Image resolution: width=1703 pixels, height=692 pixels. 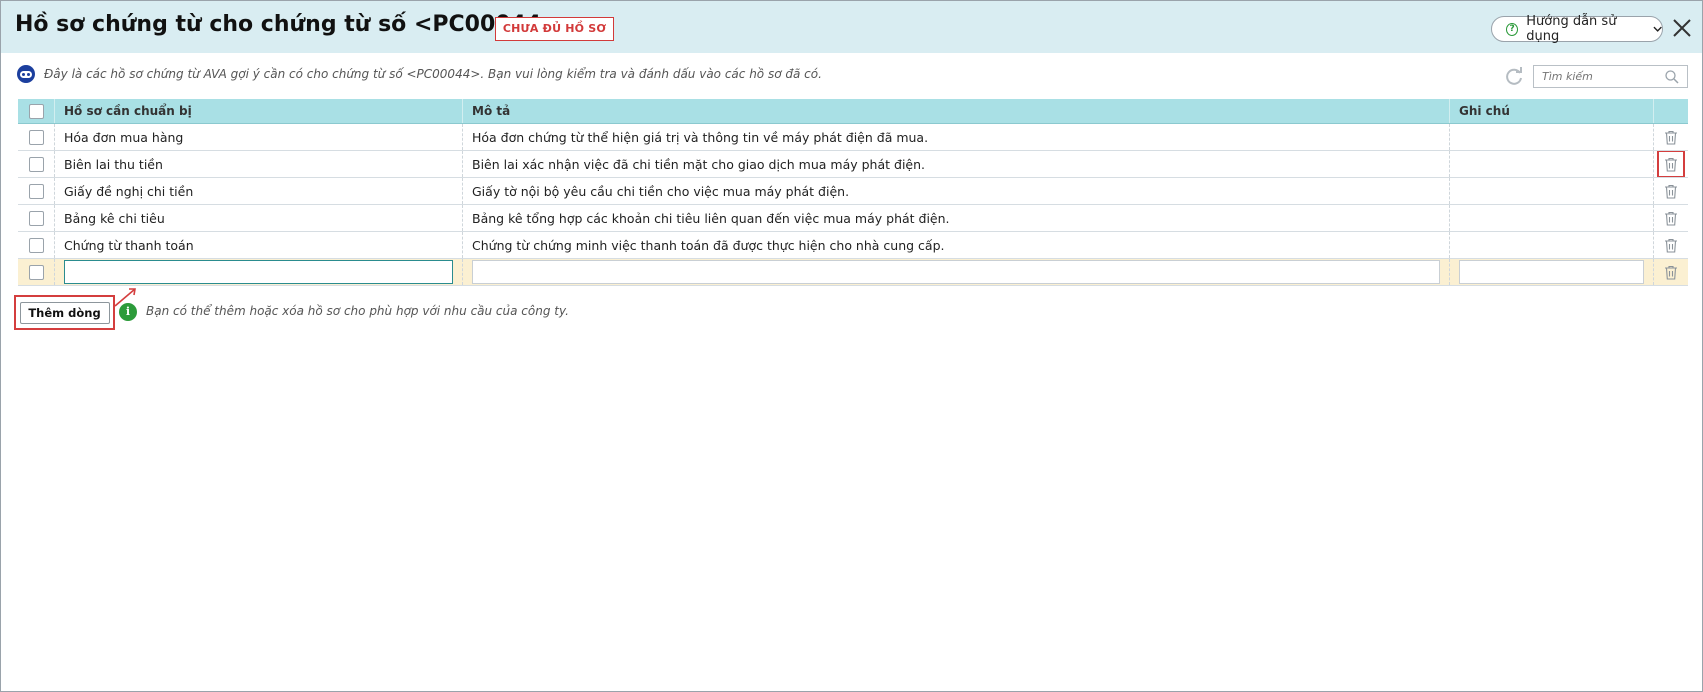 I want to click on add-row-button: Thêm dòng, so click(x=64, y=312).